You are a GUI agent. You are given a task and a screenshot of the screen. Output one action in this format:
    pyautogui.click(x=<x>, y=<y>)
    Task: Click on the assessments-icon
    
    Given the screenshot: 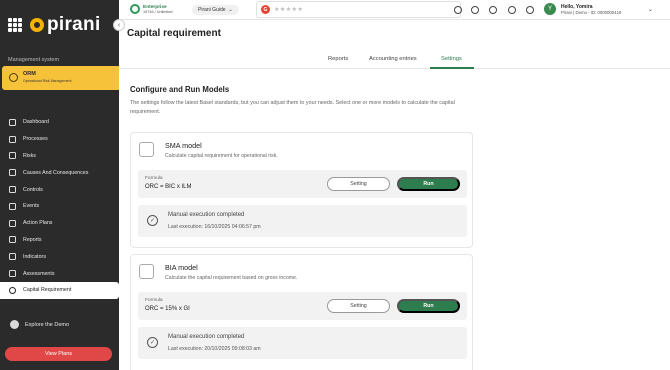 What is the action you would take?
    pyautogui.click(x=12, y=274)
    